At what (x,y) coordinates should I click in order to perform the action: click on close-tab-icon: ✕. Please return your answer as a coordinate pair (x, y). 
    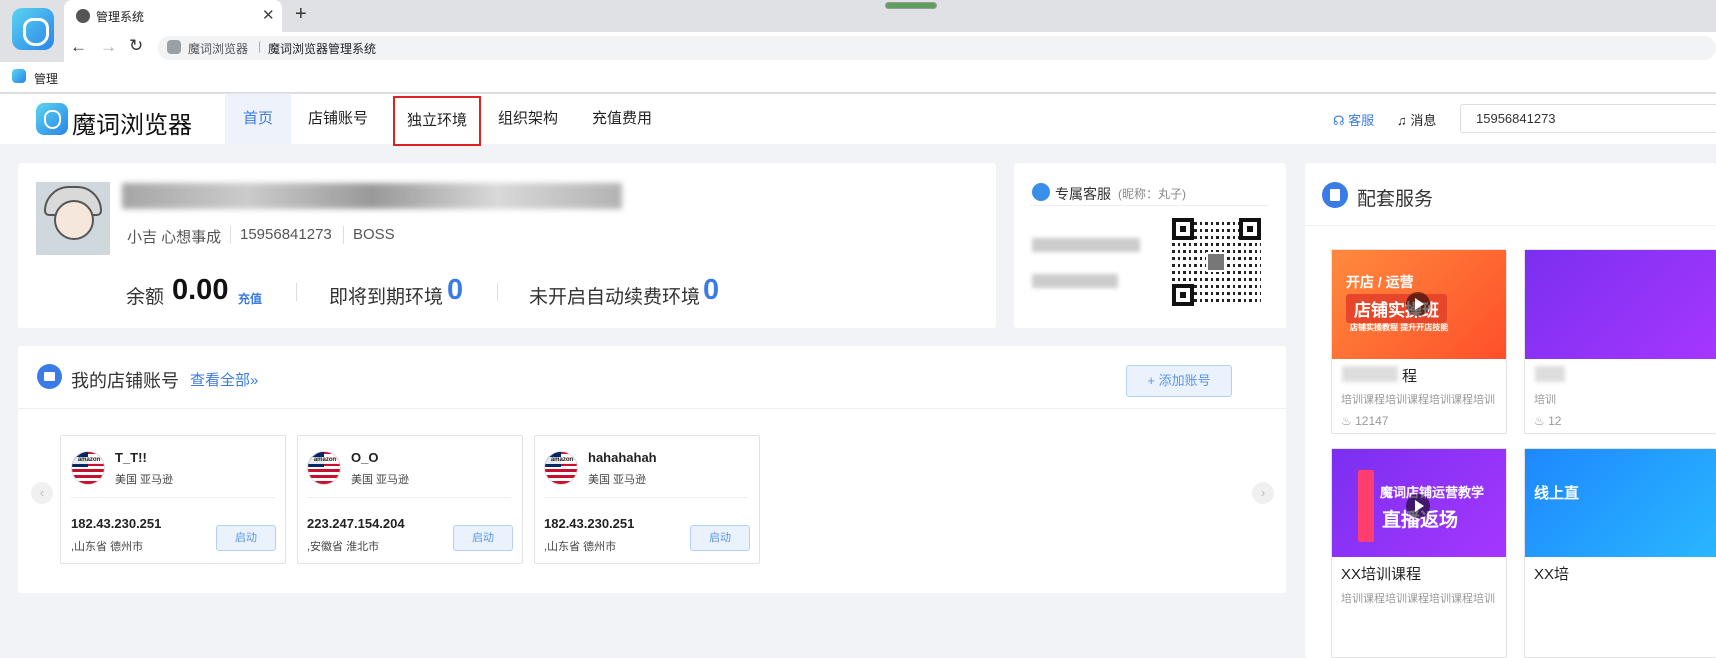
    Looking at the image, I should click on (268, 15).